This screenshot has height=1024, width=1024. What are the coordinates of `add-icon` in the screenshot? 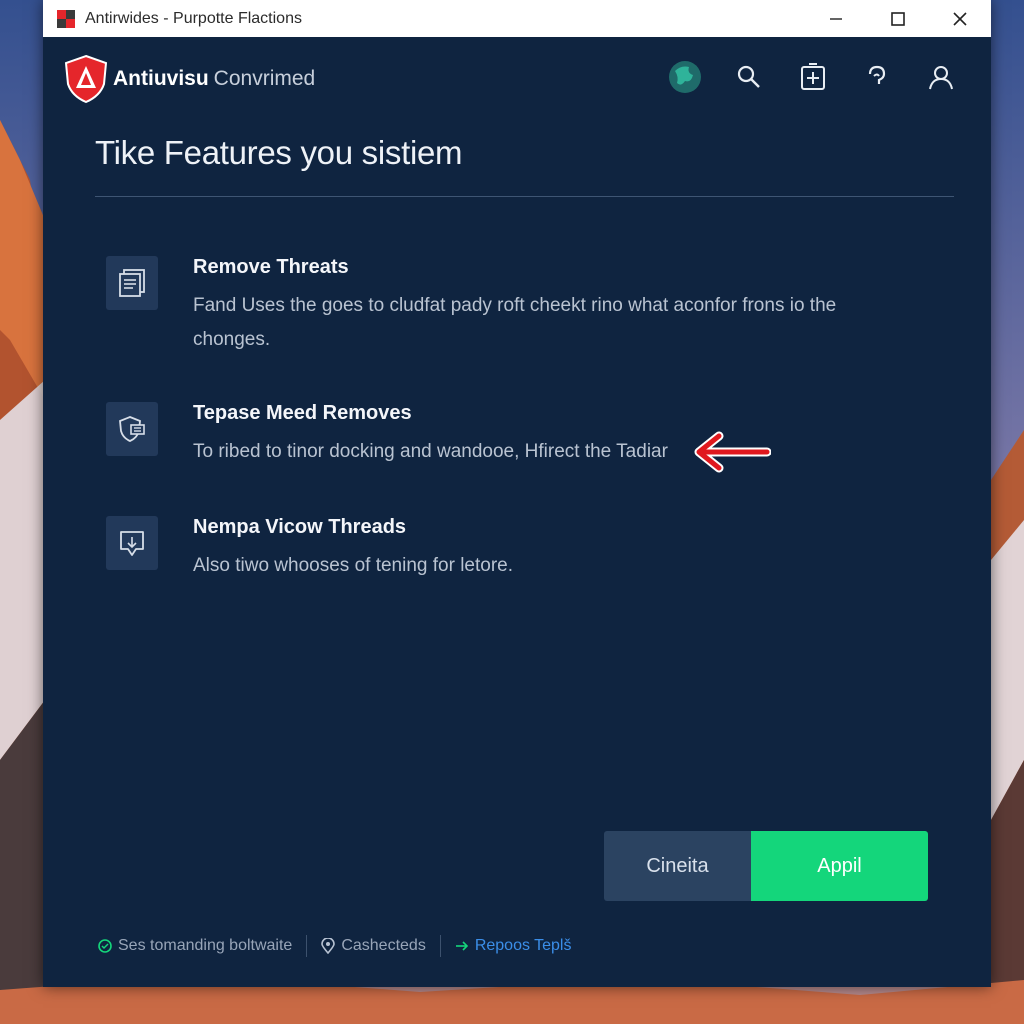 It's located at (813, 76).